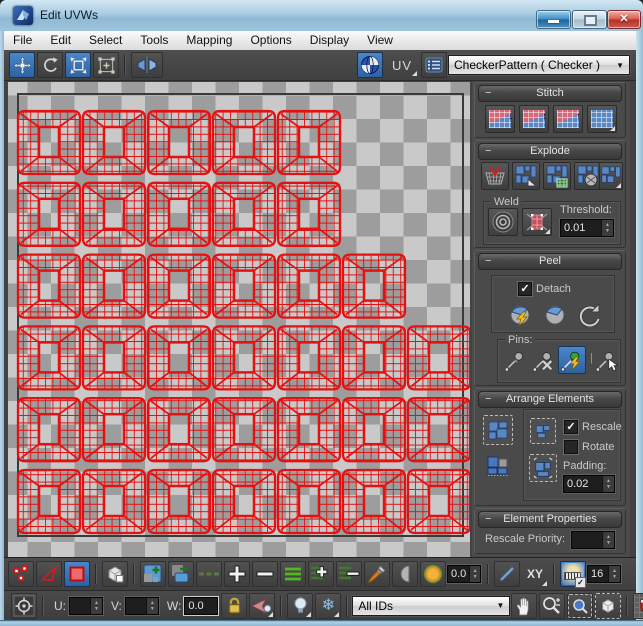 The image size is (643, 626). Describe the element at coordinates (22, 65) in the screenshot. I see `move-tool-button` at that location.